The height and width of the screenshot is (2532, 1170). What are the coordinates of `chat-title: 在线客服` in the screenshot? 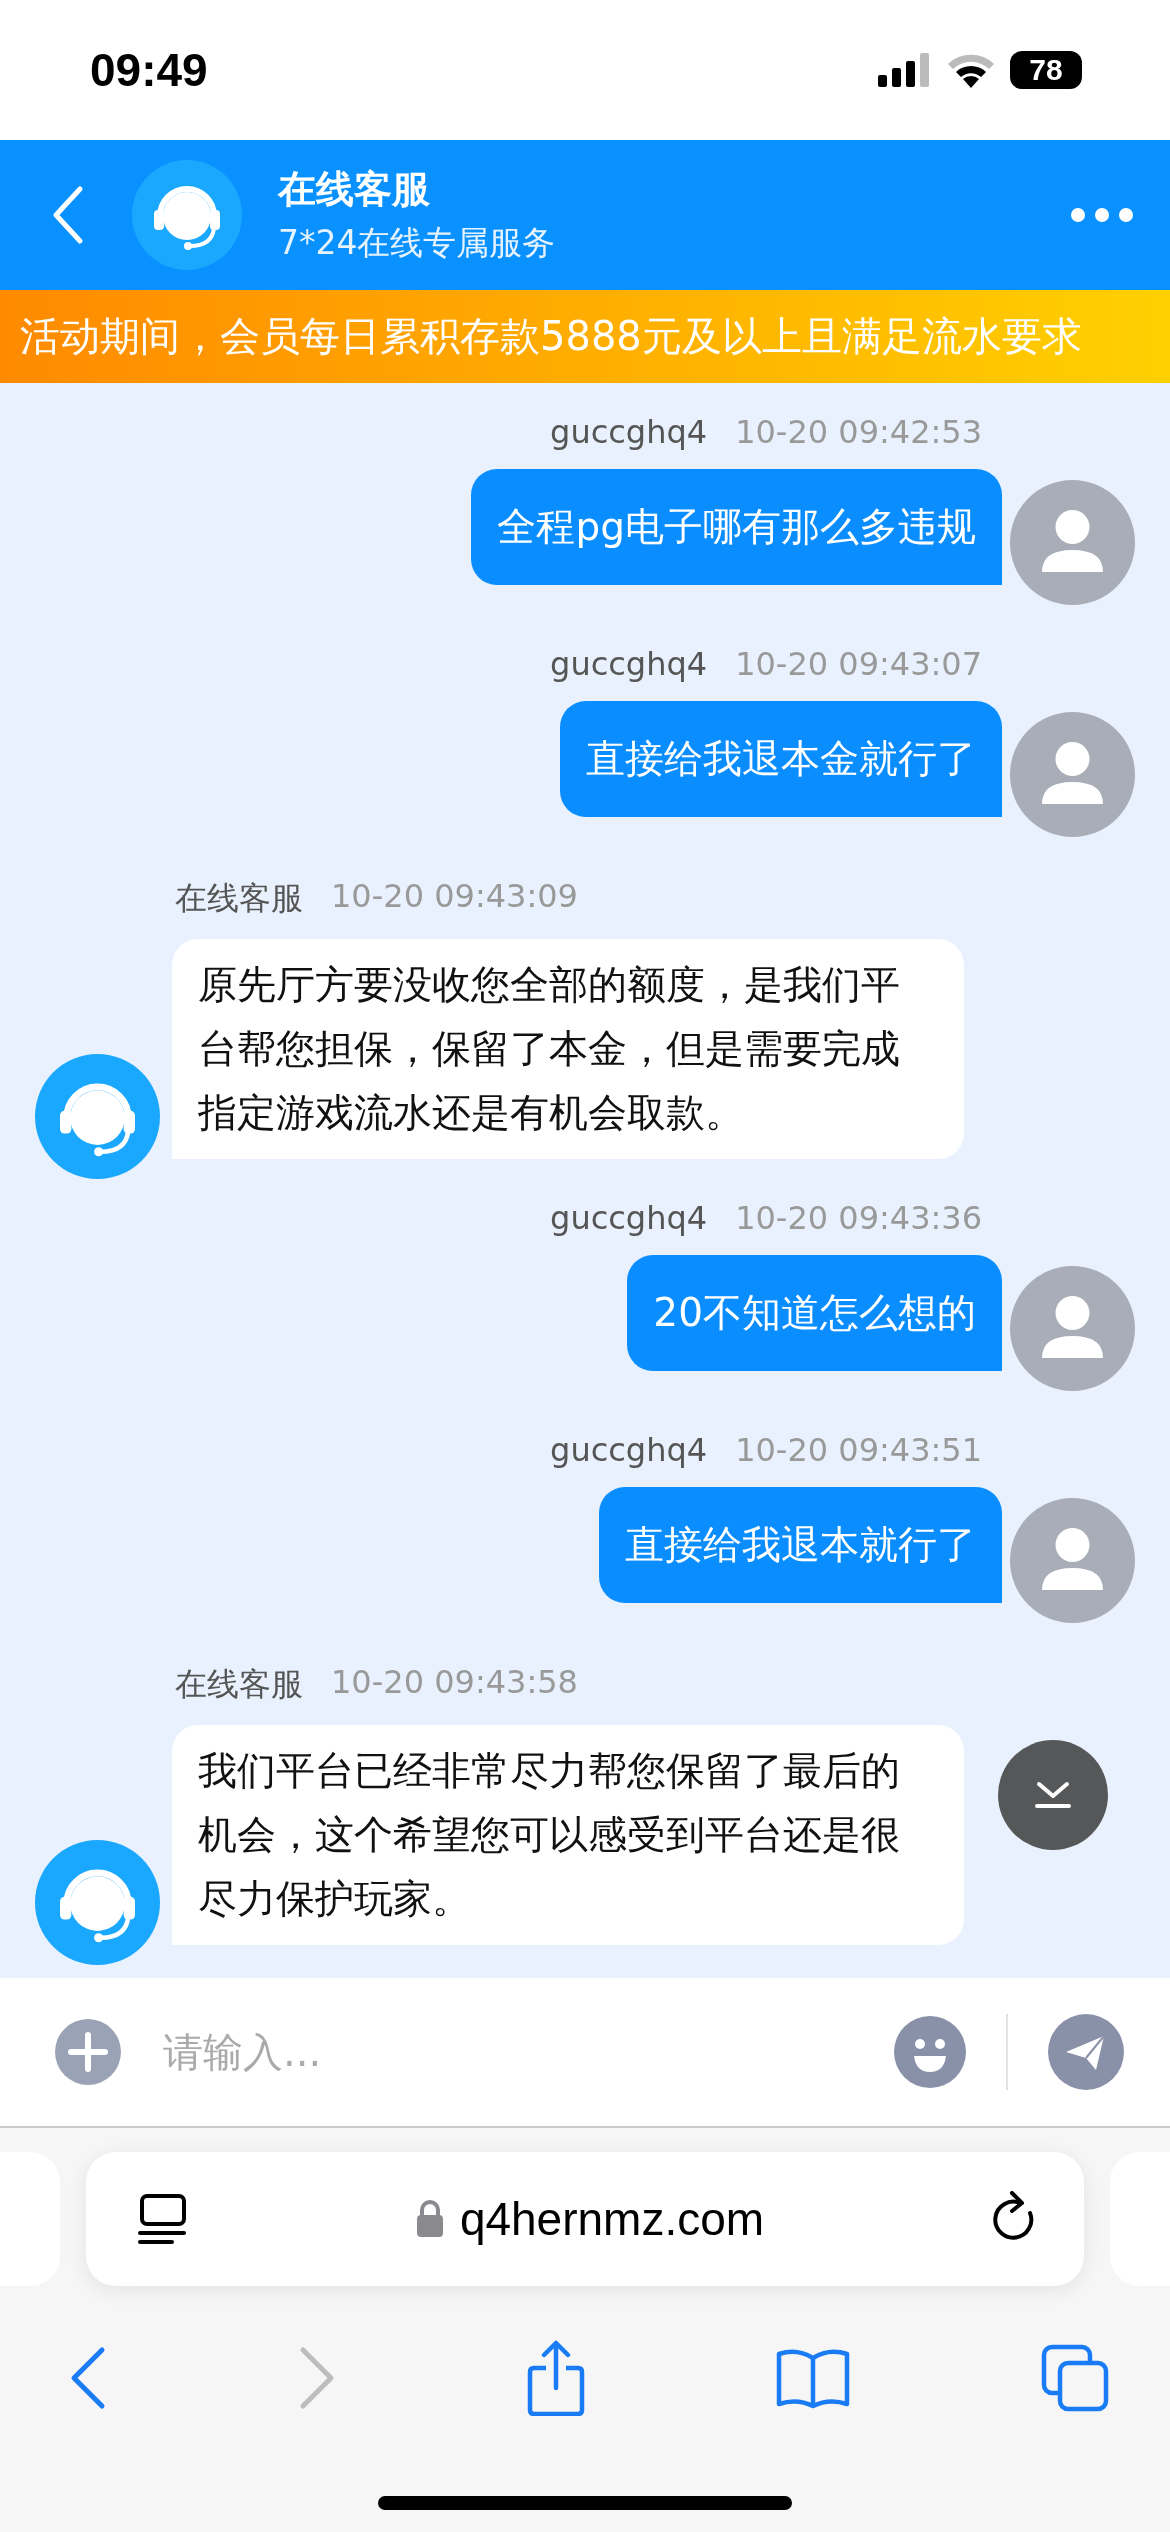 It's located at (354, 189).